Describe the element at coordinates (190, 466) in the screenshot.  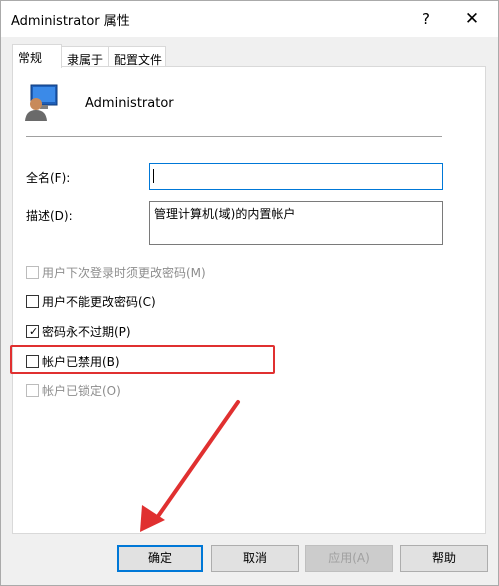
I see `annotation-arrow-icon` at that location.